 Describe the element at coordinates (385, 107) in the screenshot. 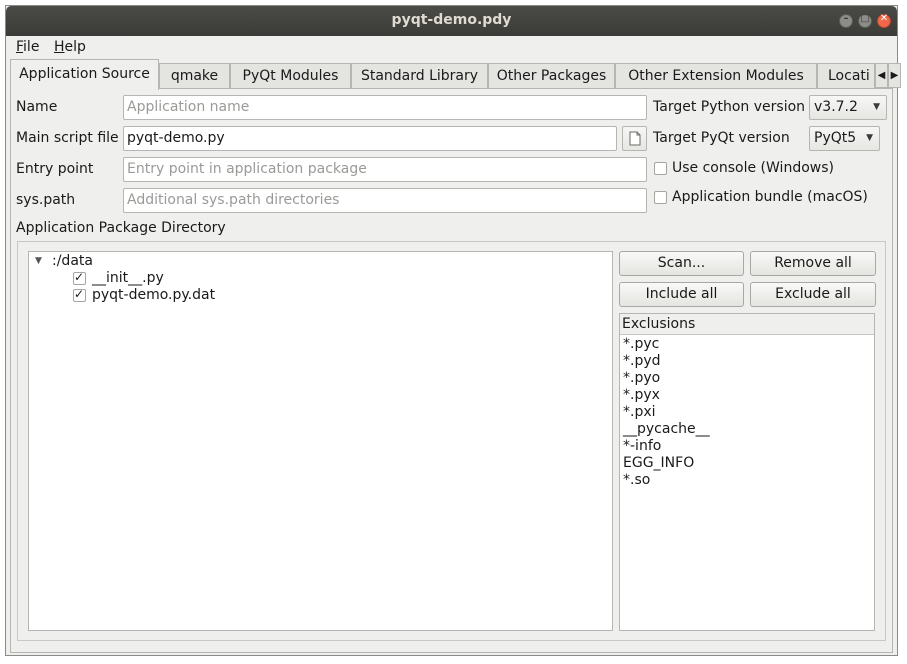

I see `name-input: Application name` at that location.